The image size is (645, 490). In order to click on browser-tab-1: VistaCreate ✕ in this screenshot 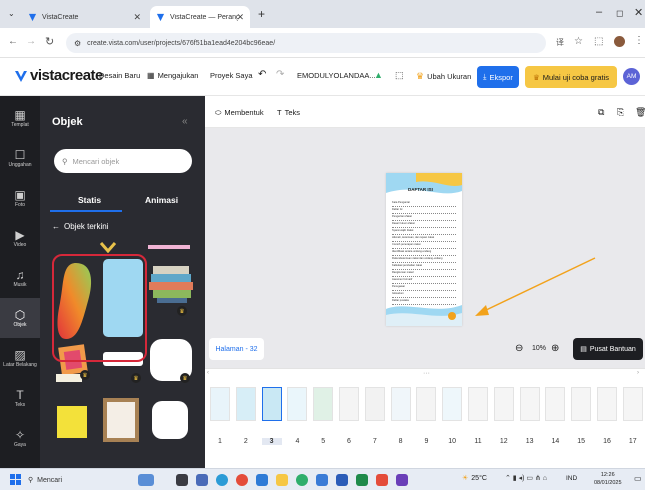, I will do `click(84, 17)`.